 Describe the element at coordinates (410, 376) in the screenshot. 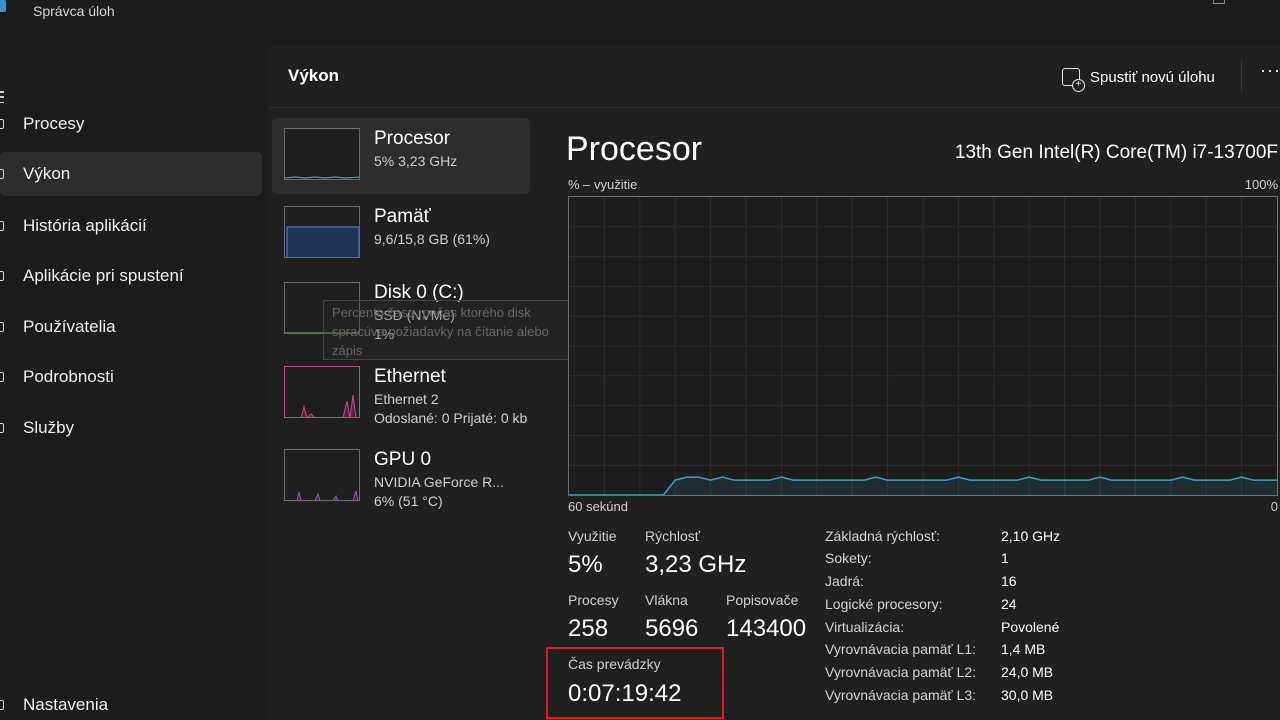

I see `tile-name: Ethernet` at that location.